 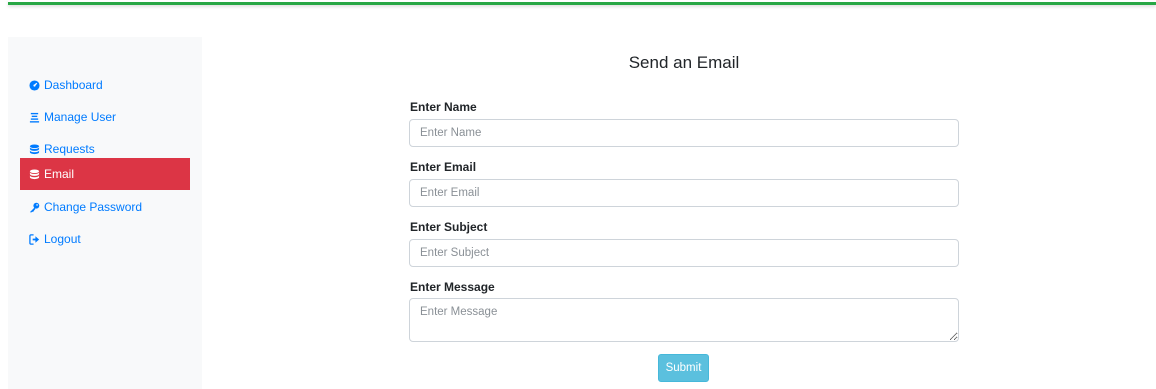 I want to click on page-title: Send an Email, so click(x=684, y=62).